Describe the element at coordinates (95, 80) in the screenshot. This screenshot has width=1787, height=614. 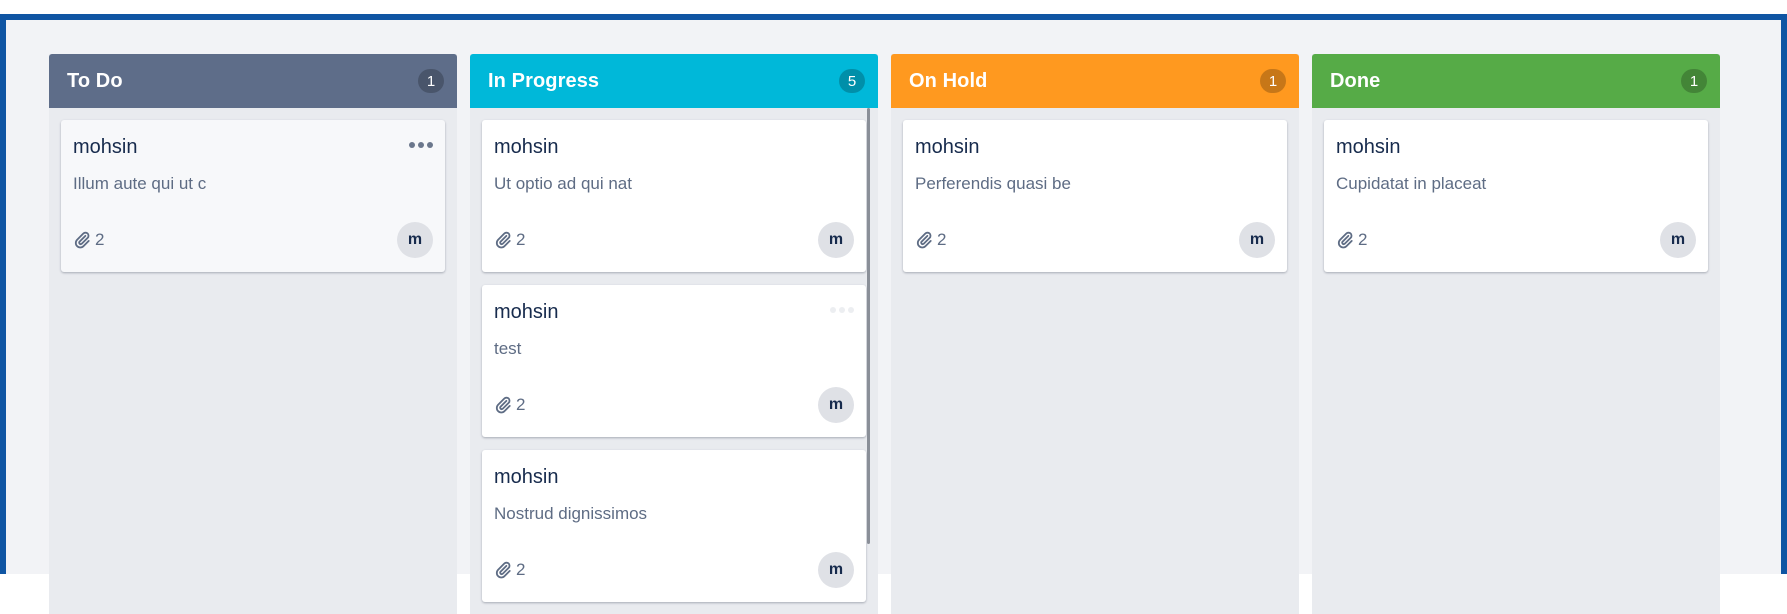
I see `column-title: To Do` at that location.